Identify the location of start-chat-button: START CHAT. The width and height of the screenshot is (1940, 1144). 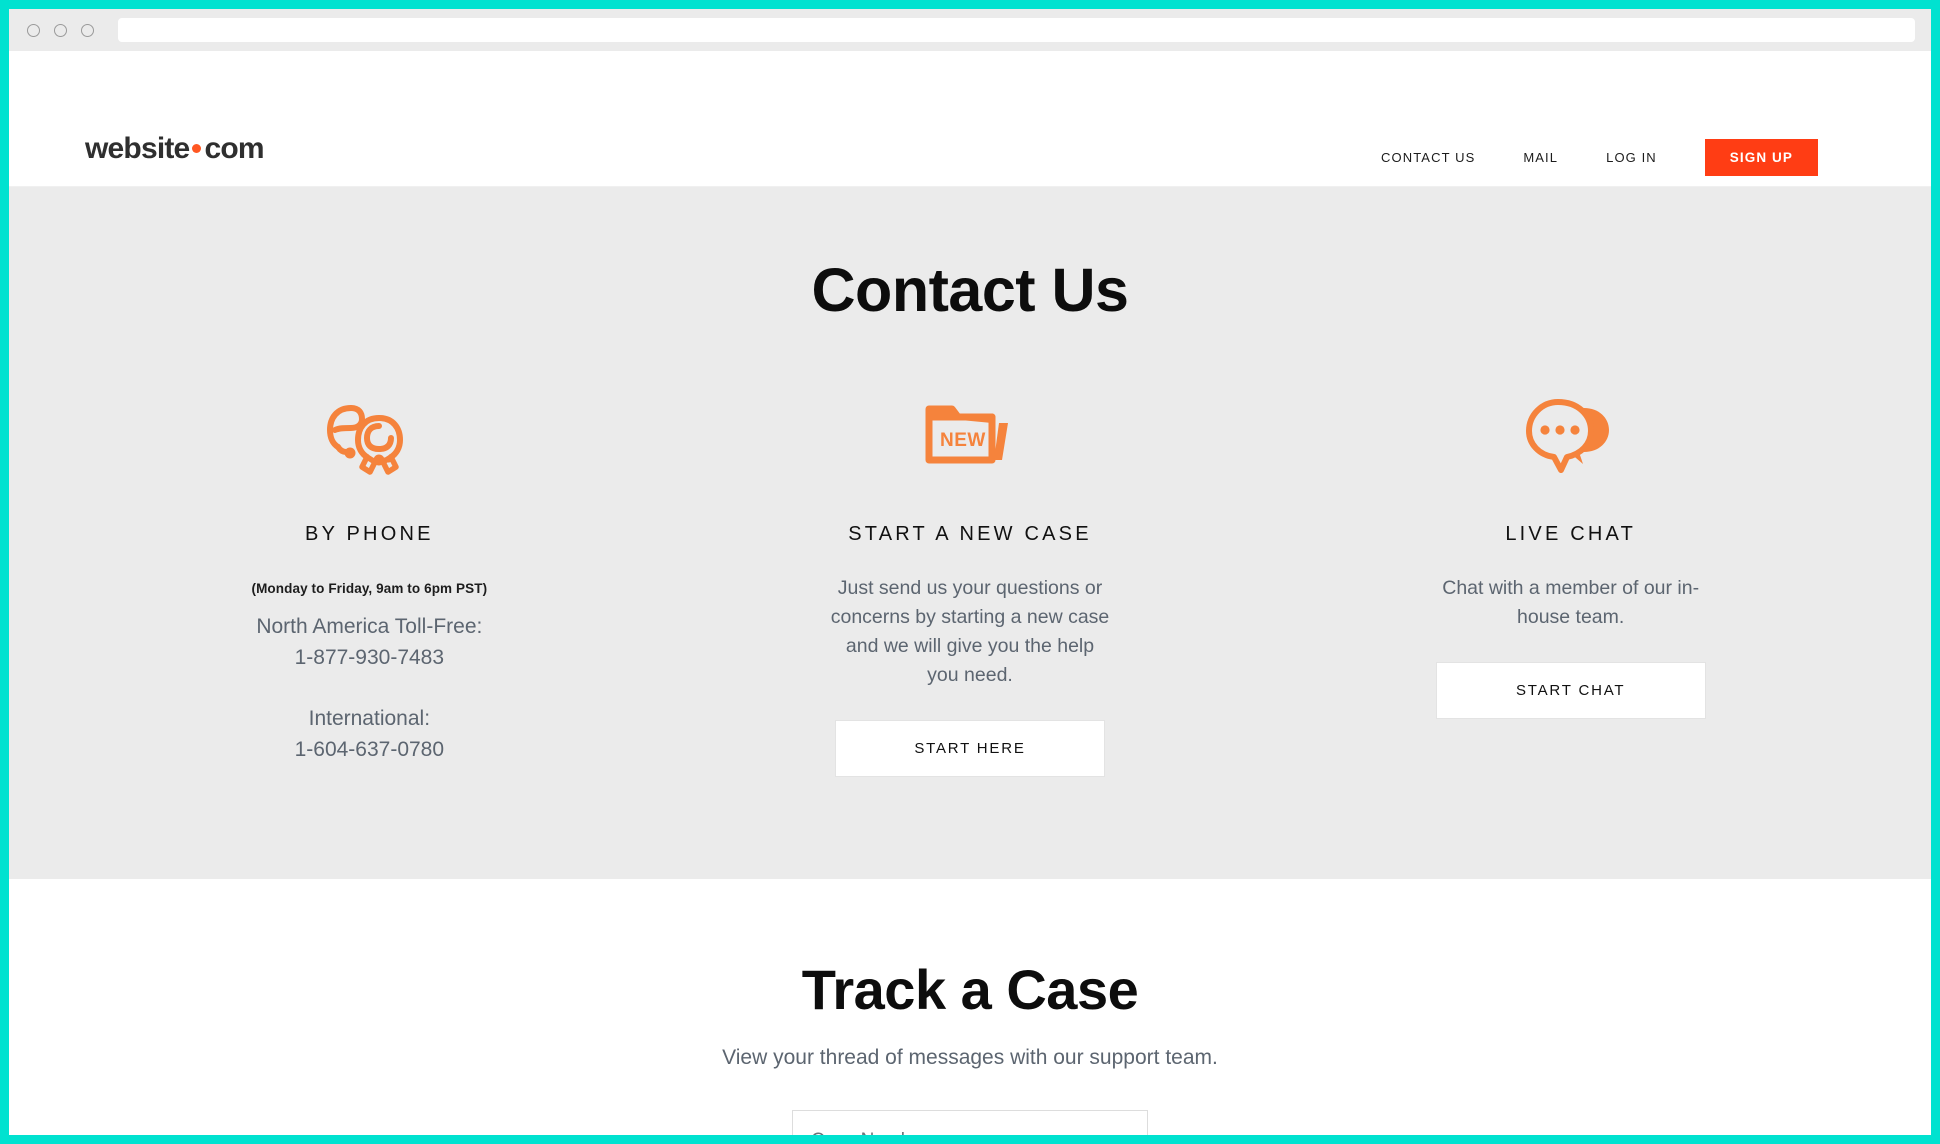
(1570, 690).